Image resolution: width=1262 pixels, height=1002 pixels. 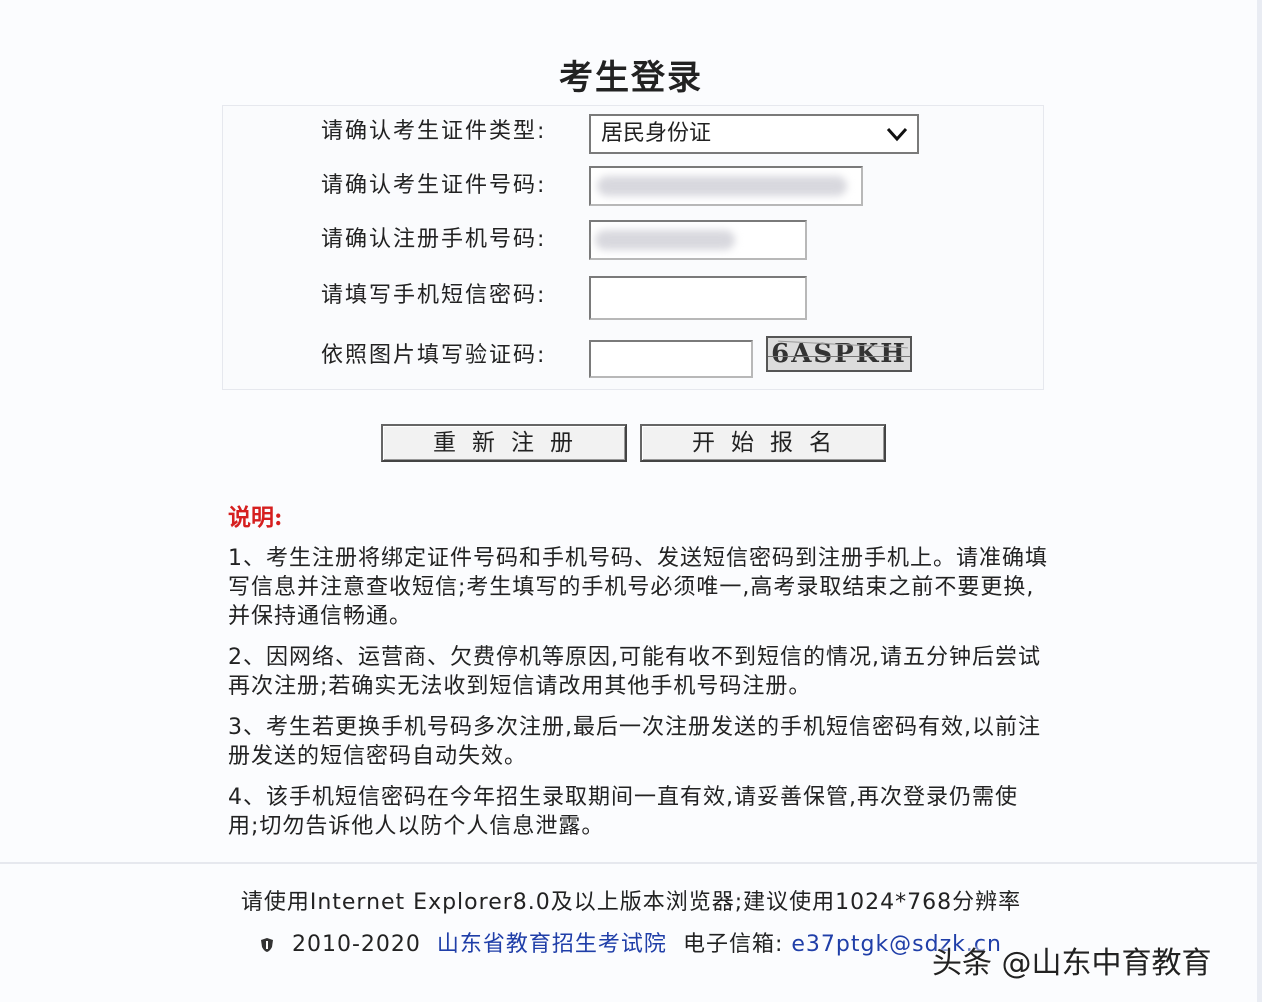 What do you see at coordinates (552, 944) in the screenshot?
I see `org-link: 山东省教育招生考试院` at bounding box center [552, 944].